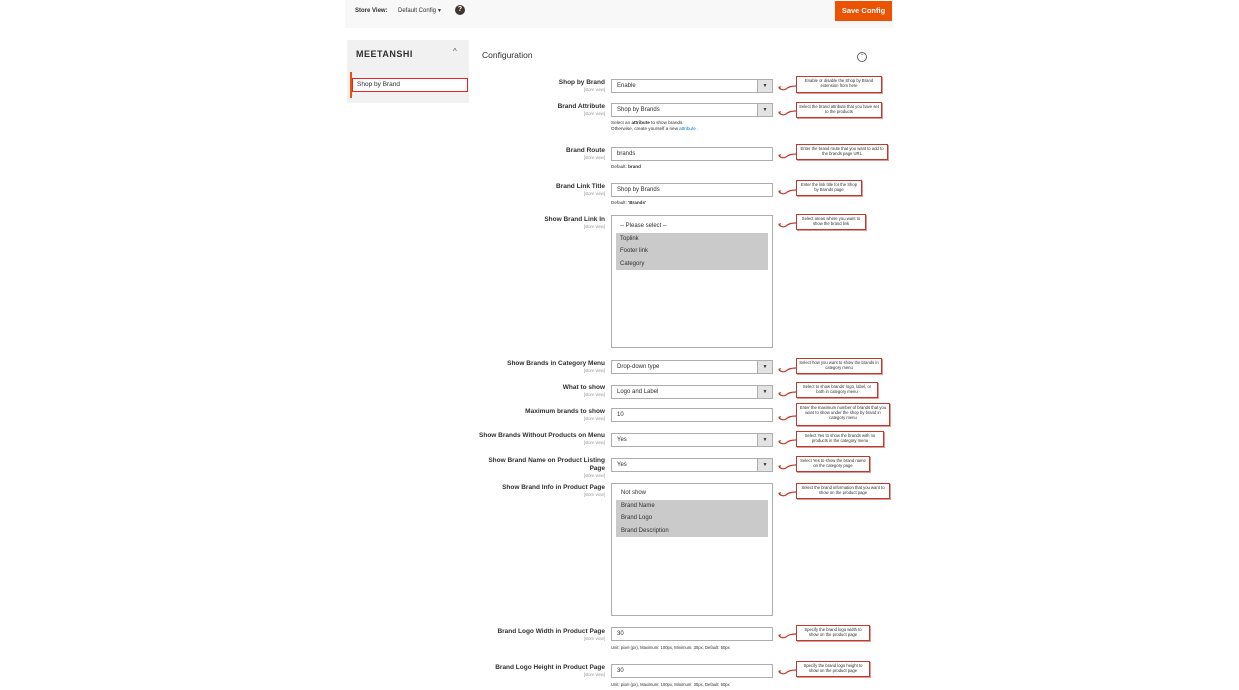 Image resolution: width=1239 pixels, height=690 pixels. I want to click on sidebar-item-shop-by-brand: Shop by Brand, so click(410, 85).